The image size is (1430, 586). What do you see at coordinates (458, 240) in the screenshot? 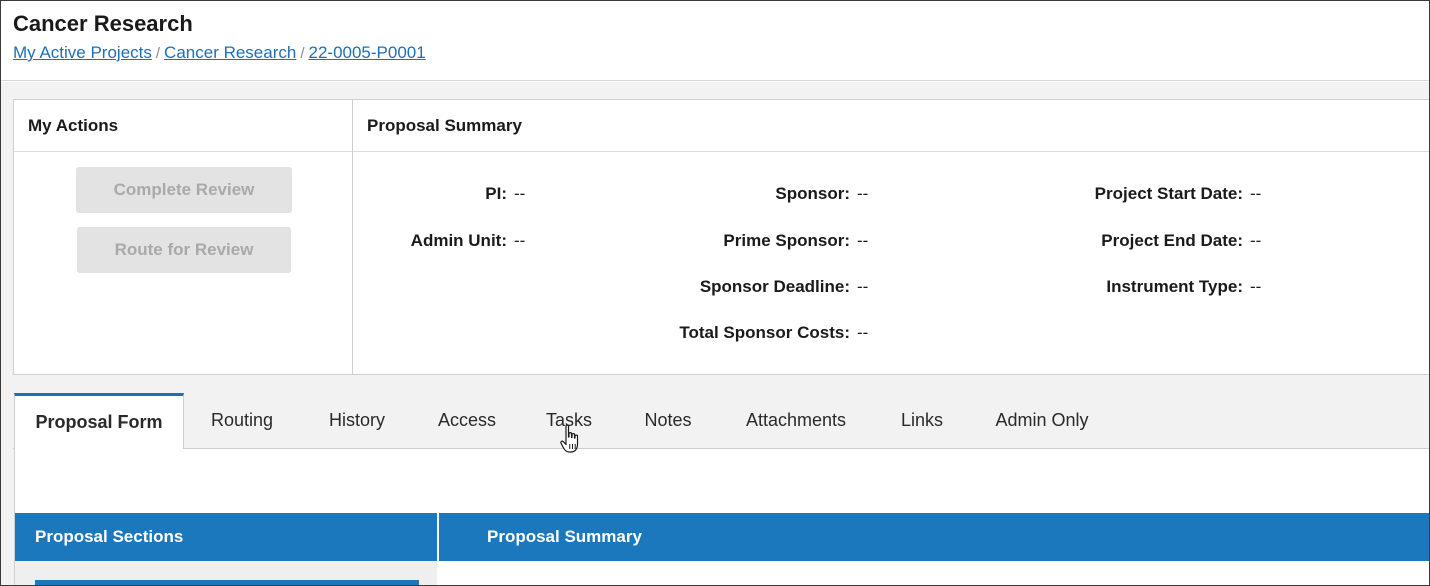
I see `field-admin-unit-label: Admin Unit:` at bounding box center [458, 240].